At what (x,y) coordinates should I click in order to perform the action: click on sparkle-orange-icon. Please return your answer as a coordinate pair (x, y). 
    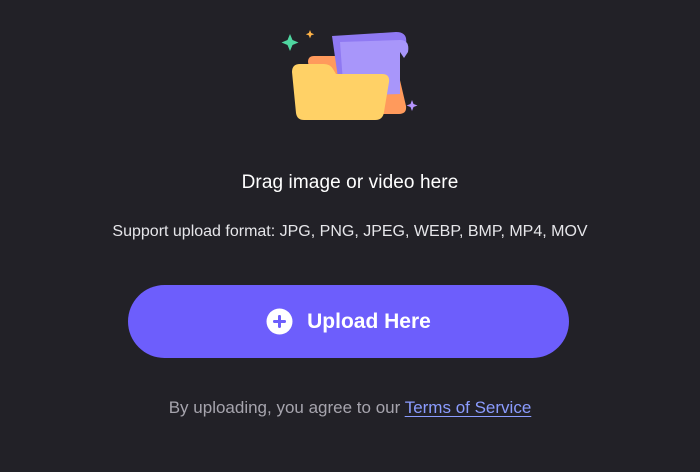
    Looking at the image, I should click on (310, 34).